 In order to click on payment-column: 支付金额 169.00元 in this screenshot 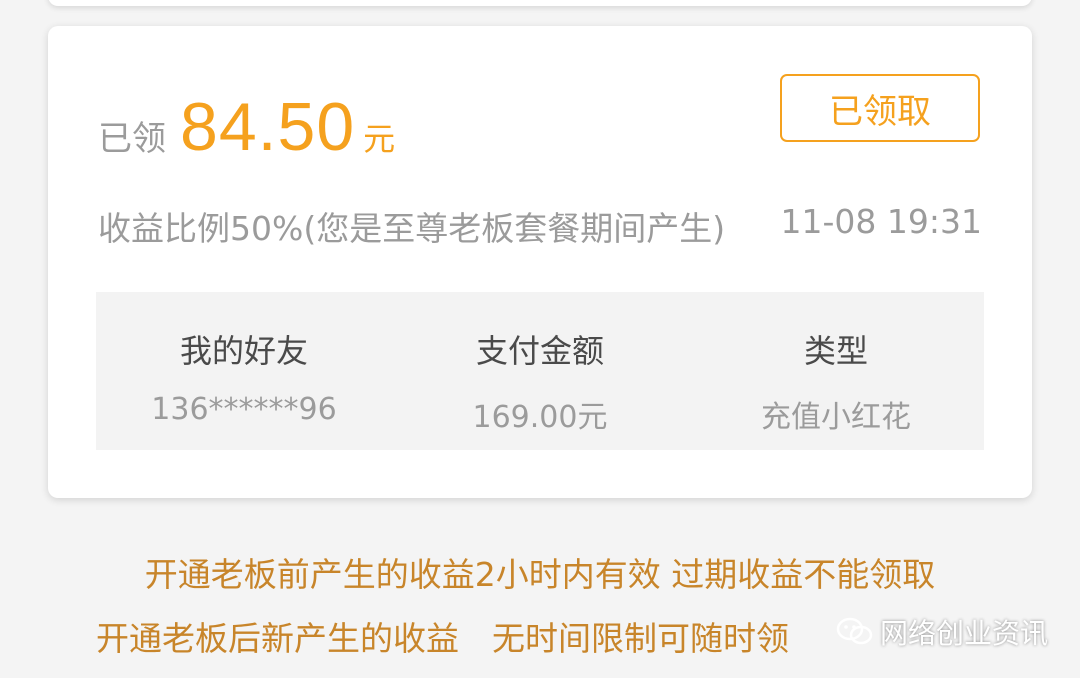, I will do `click(540, 371)`.